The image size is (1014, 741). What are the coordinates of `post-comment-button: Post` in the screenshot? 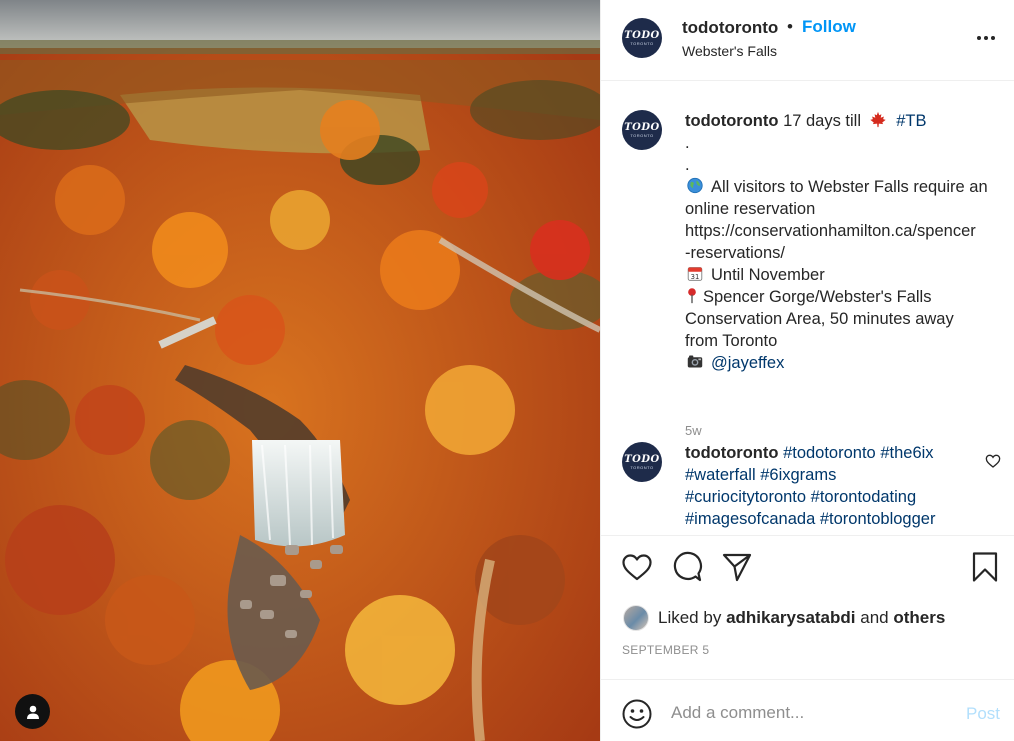 It's located at (983, 714).